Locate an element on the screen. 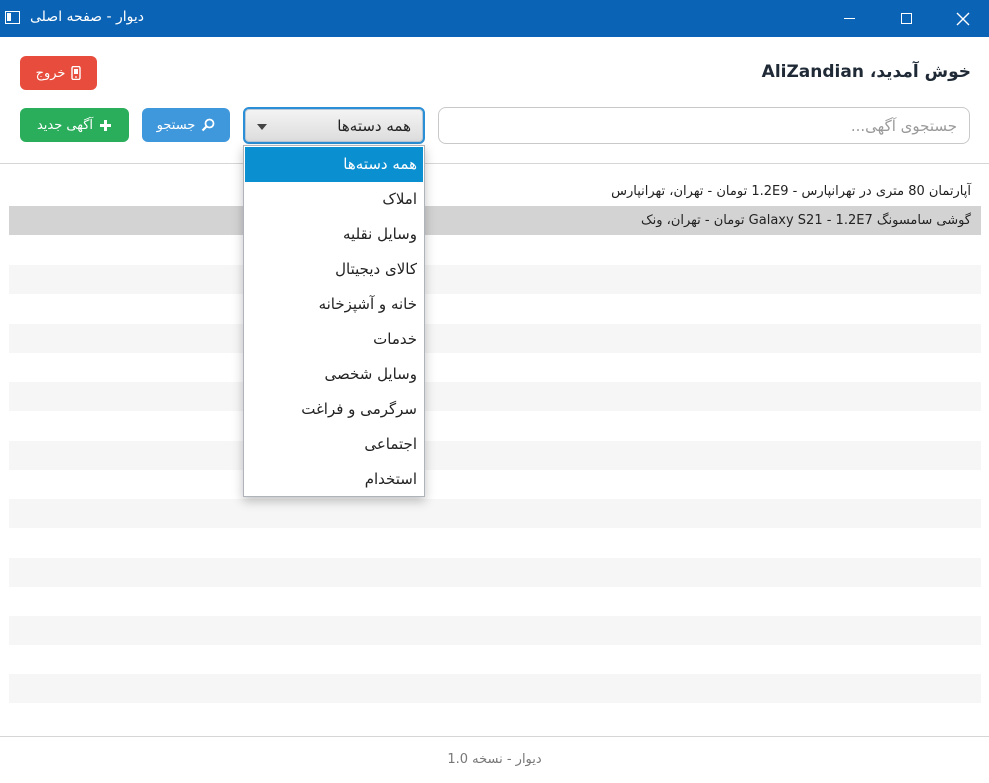  close-icon is located at coordinates (963, 18).